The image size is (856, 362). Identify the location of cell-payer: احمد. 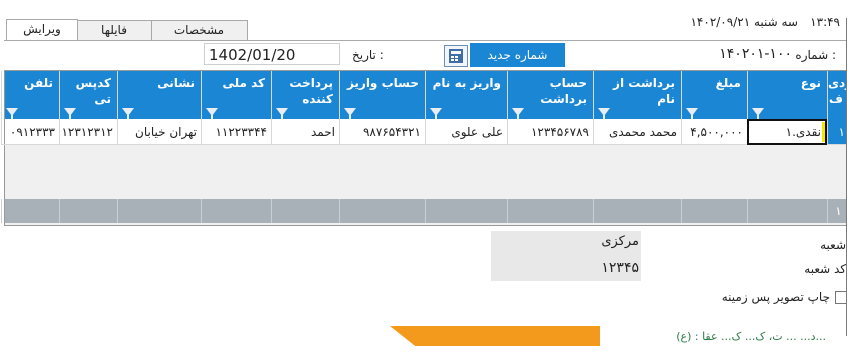
(305, 132).